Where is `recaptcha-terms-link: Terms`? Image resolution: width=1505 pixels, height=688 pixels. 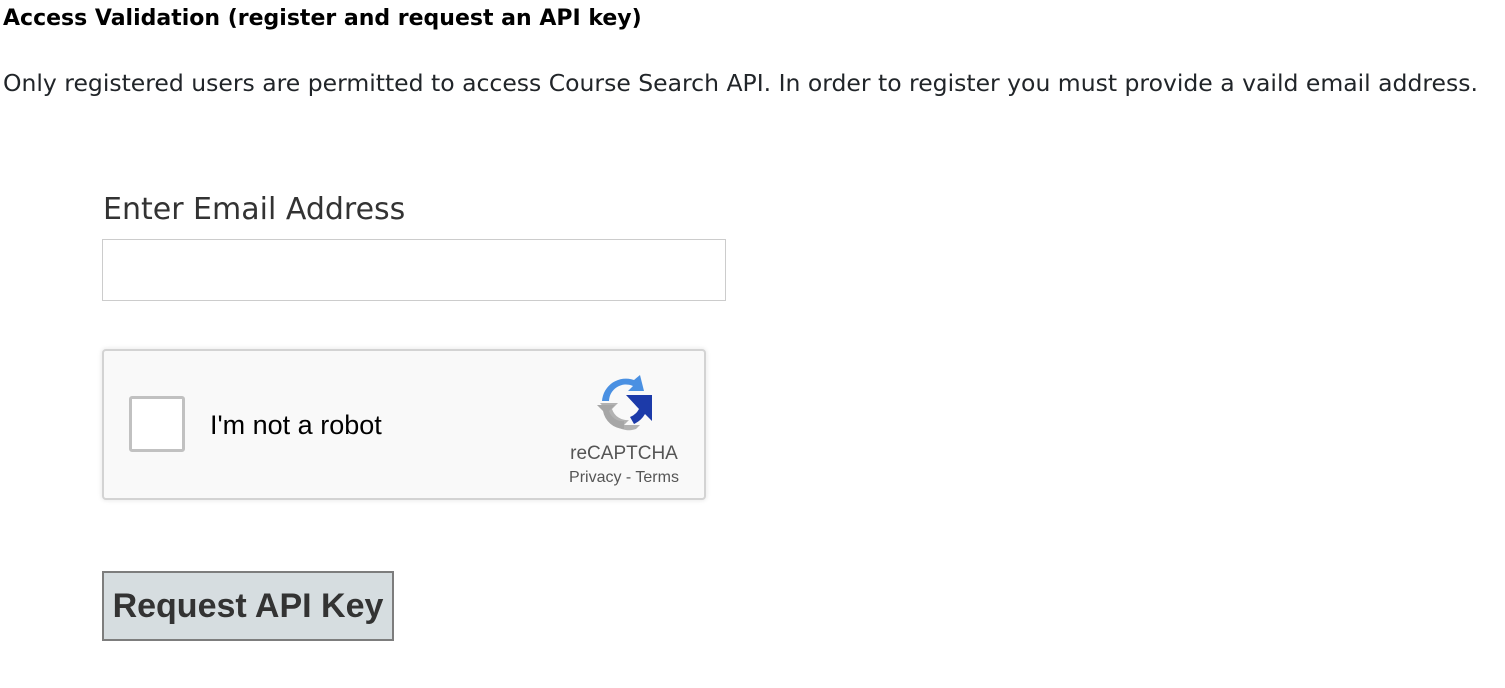 recaptcha-terms-link: Terms is located at coordinates (657, 477).